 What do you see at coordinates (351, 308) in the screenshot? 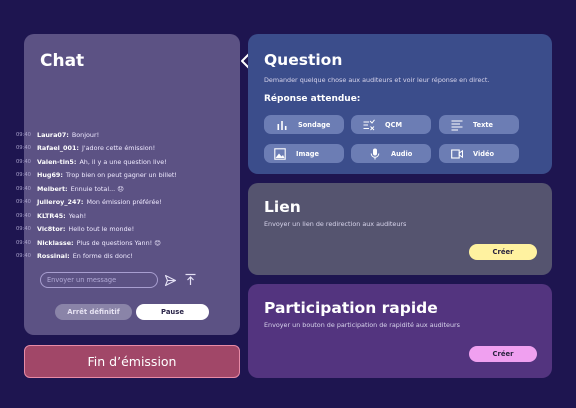
I see `quick-participation-title: Participation rapide` at bounding box center [351, 308].